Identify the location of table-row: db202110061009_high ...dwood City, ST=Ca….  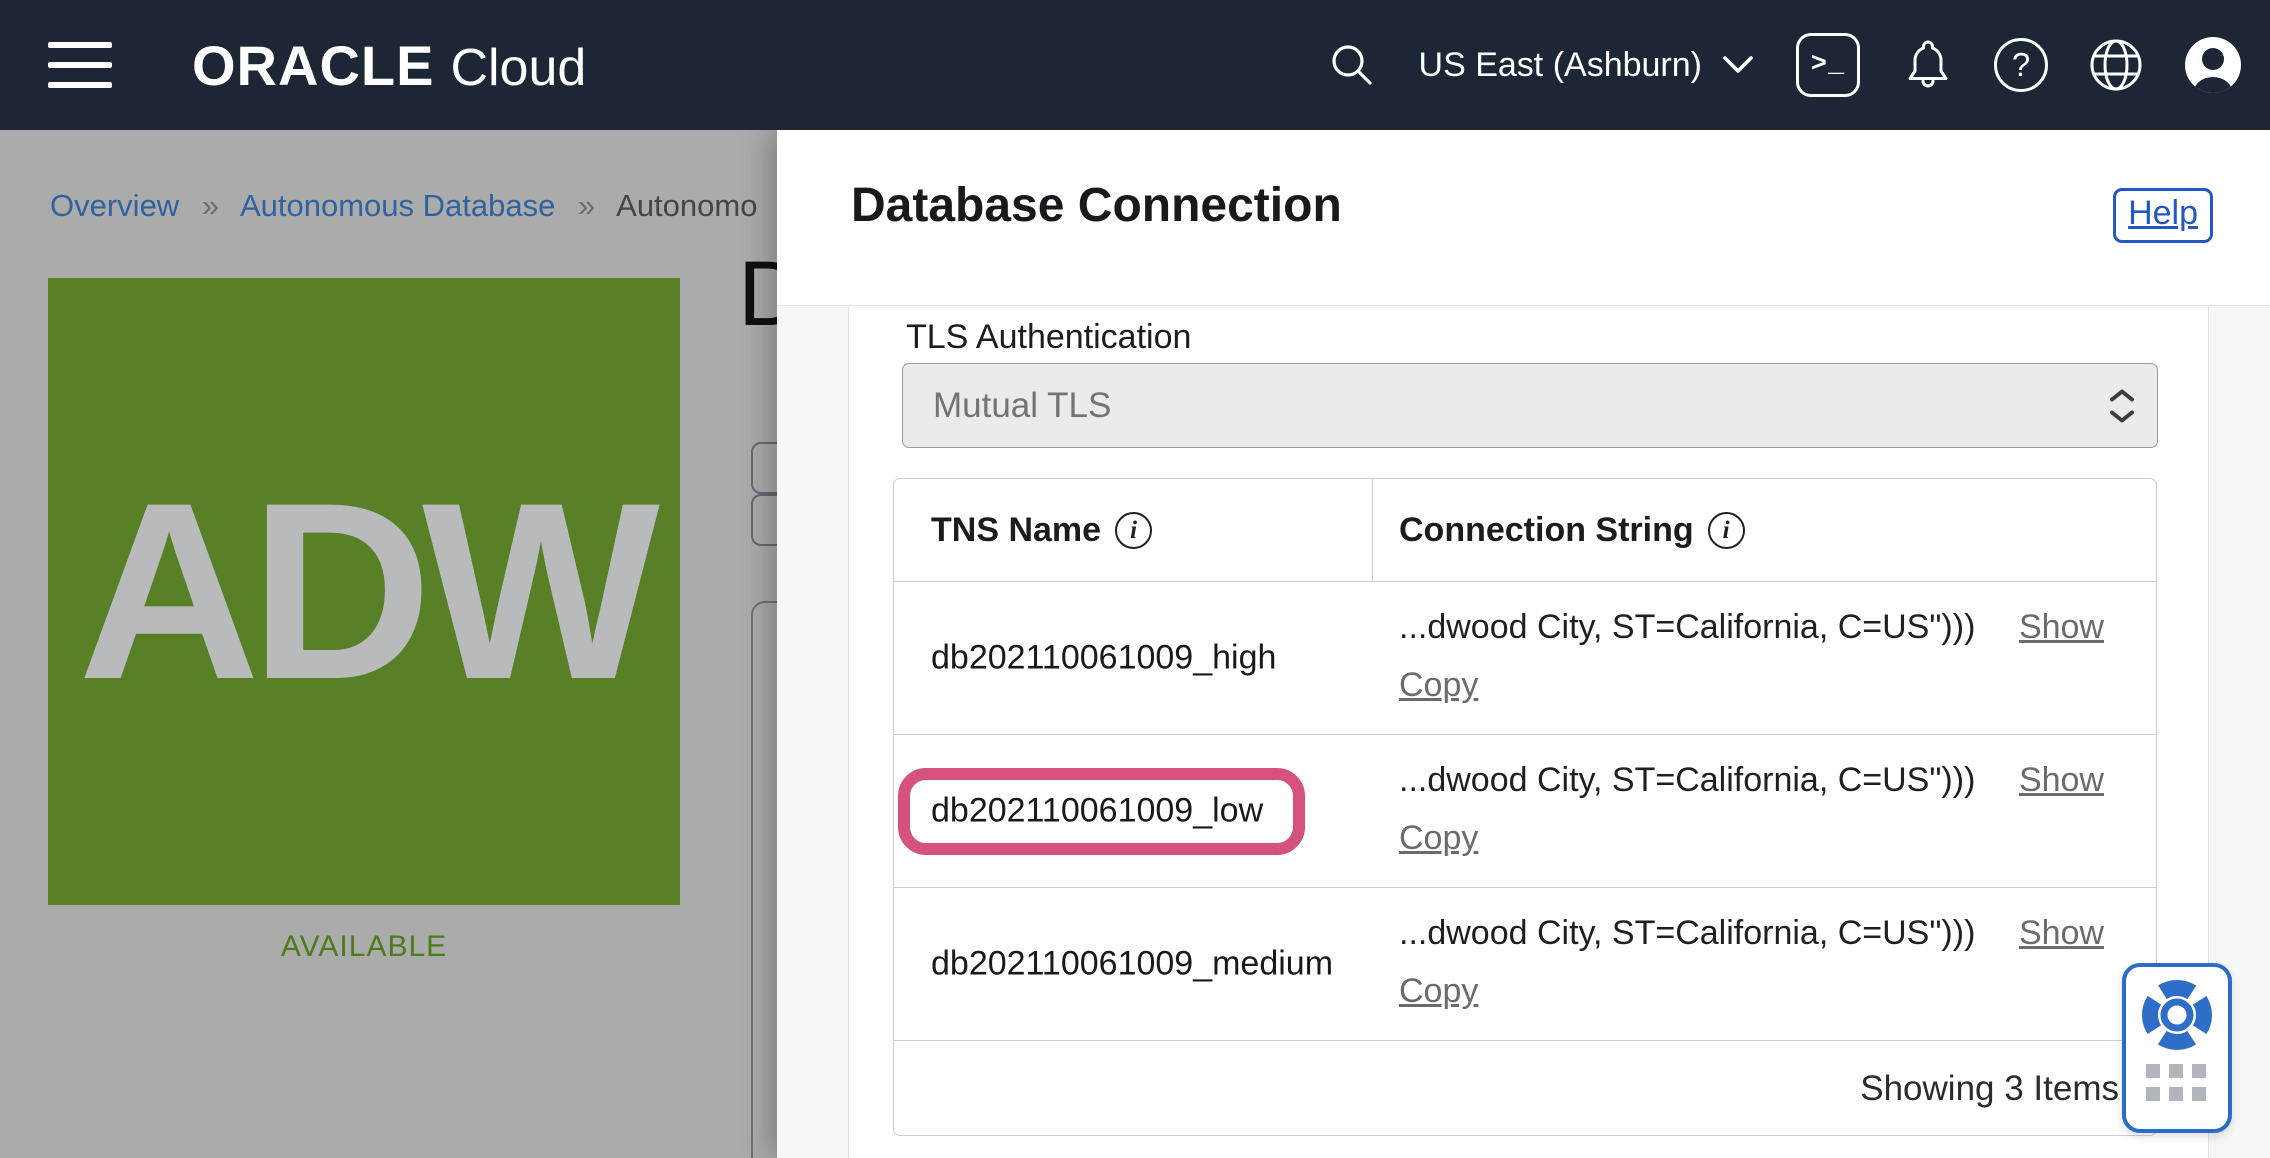
(1525, 658).